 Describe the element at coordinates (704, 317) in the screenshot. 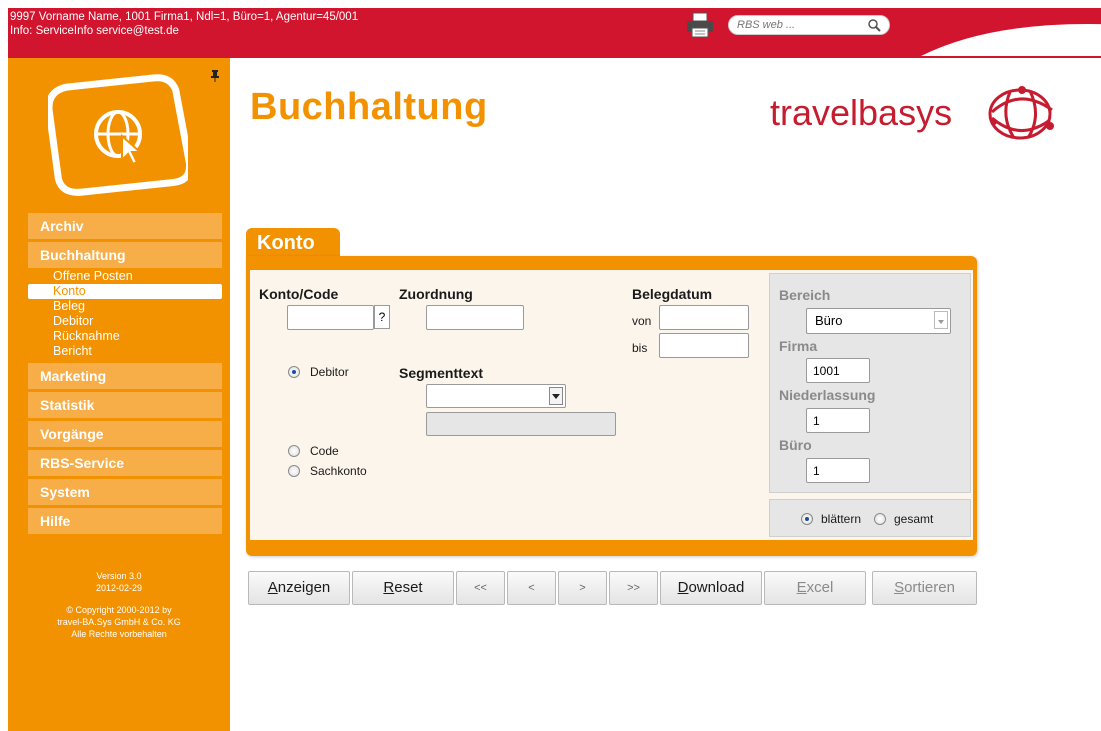

I see `belegdatum-von-input` at that location.